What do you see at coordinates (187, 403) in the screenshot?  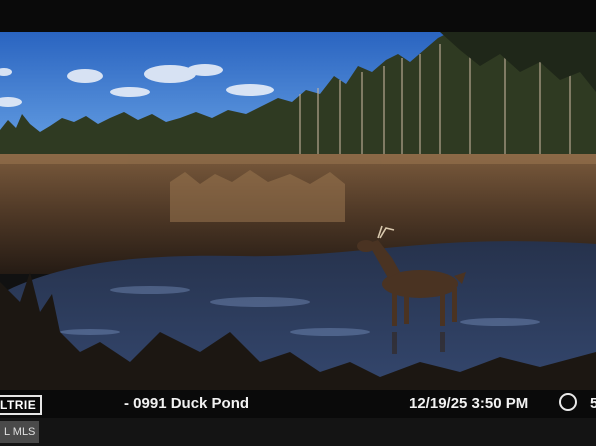 I see `camera-name: - 0991 Duck Pond` at bounding box center [187, 403].